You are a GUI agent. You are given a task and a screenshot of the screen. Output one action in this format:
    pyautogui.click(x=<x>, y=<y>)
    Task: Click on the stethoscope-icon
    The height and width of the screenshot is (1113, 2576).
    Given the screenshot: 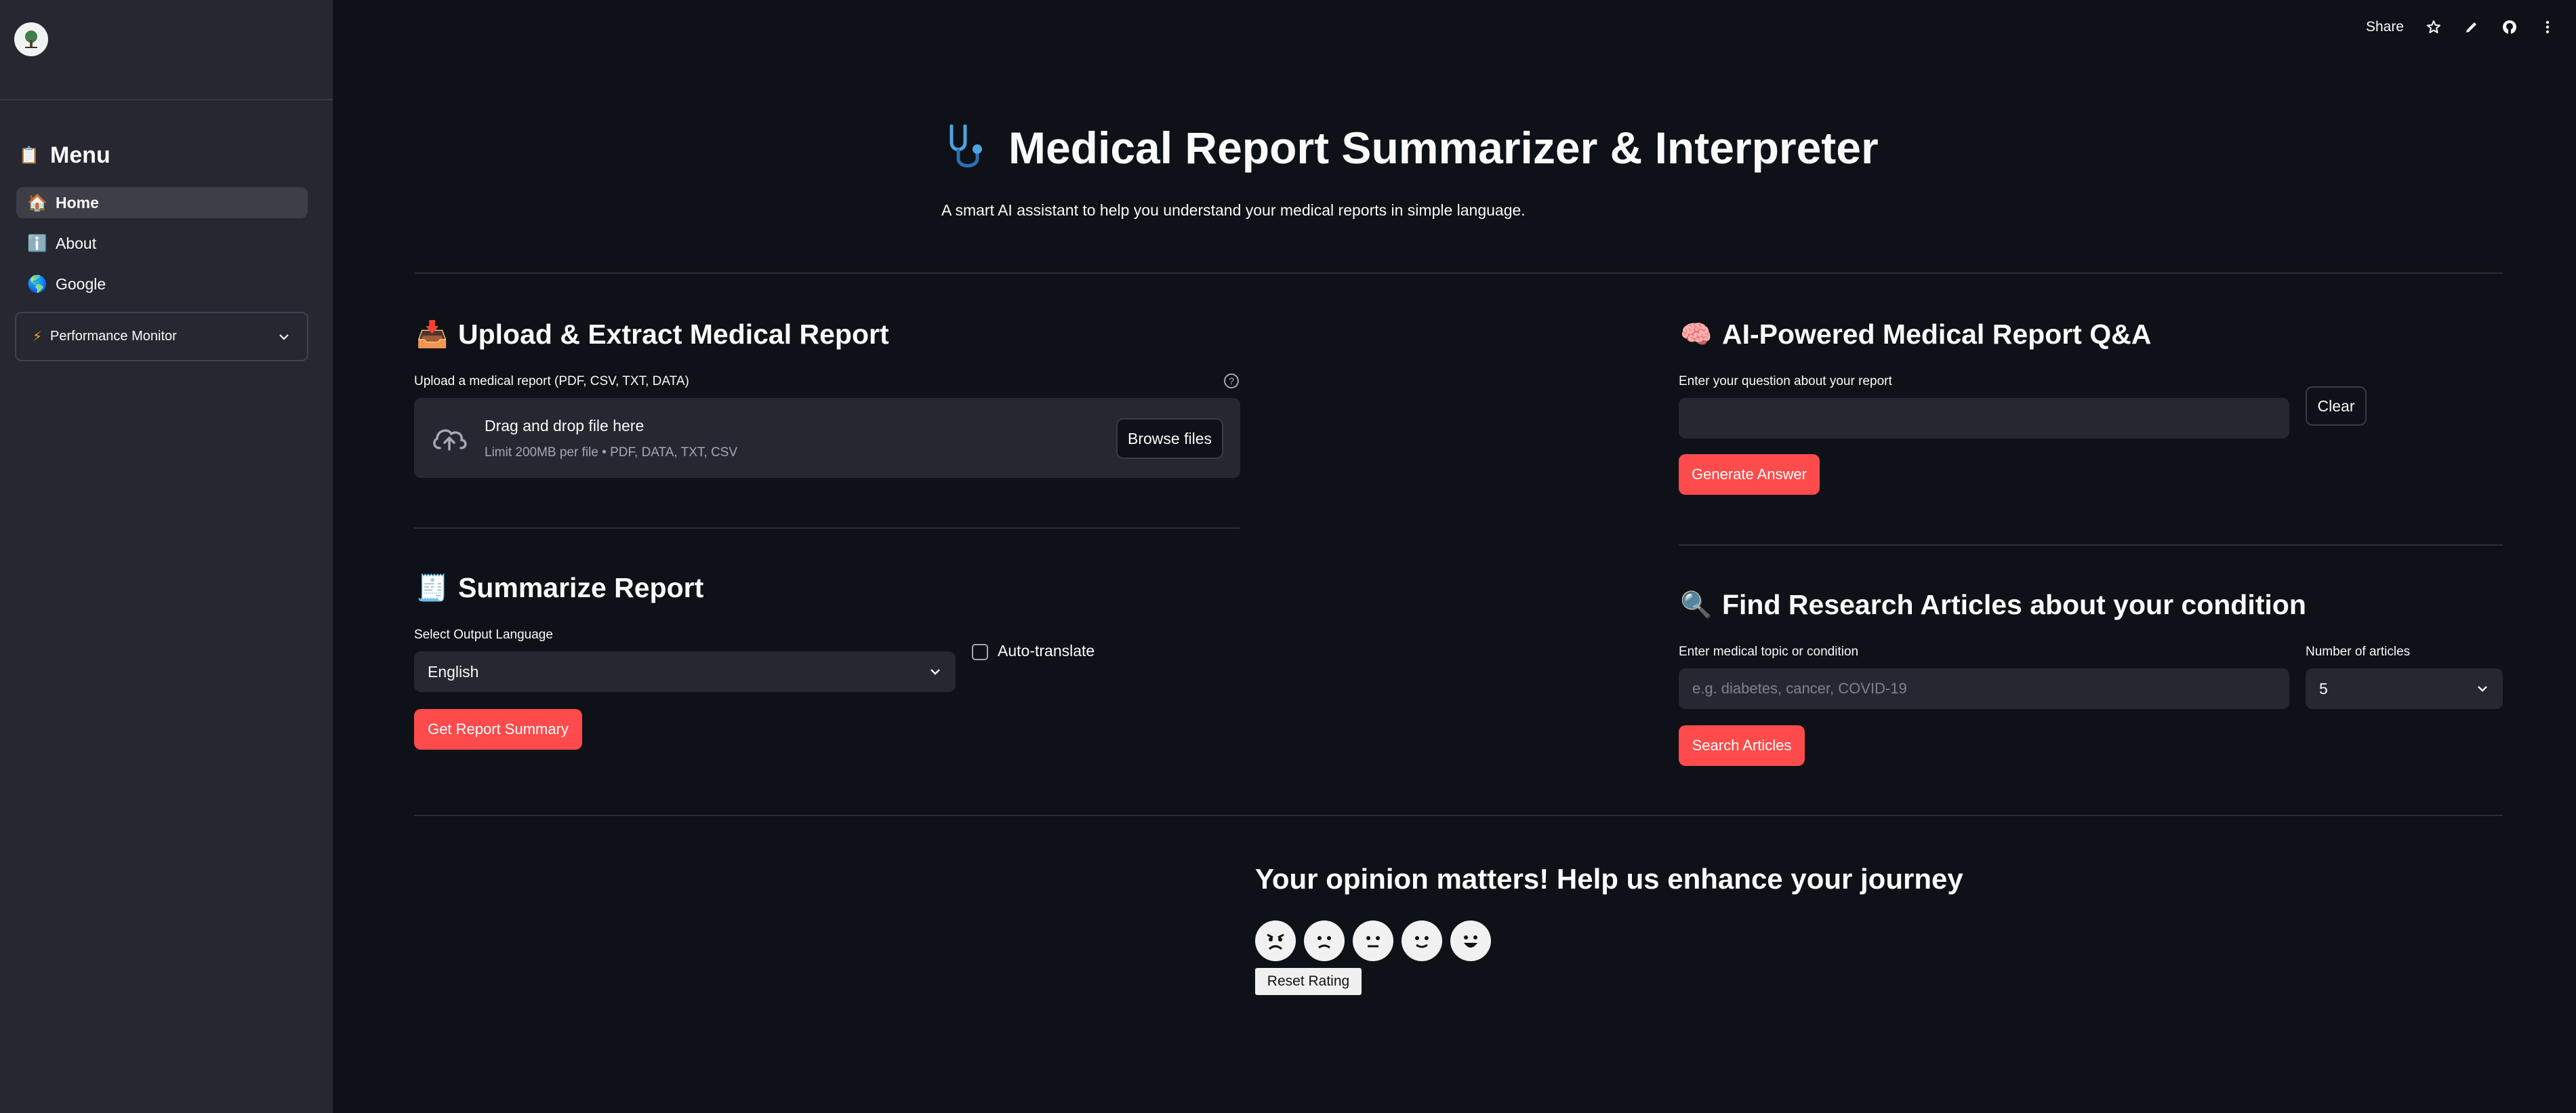 What is the action you would take?
    pyautogui.click(x=966, y=145)
    